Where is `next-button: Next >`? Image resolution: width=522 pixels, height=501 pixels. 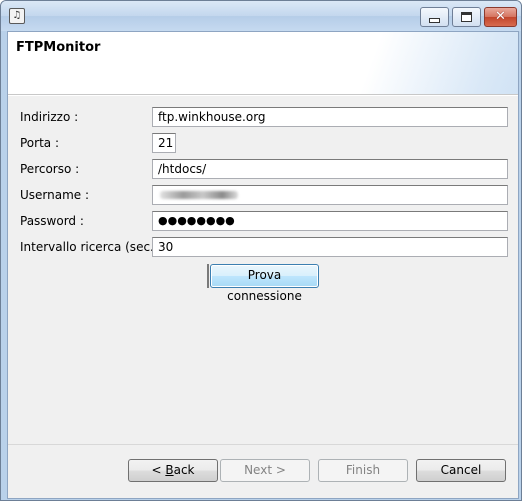
next-button: Next > is located at coordinates (265, 470).